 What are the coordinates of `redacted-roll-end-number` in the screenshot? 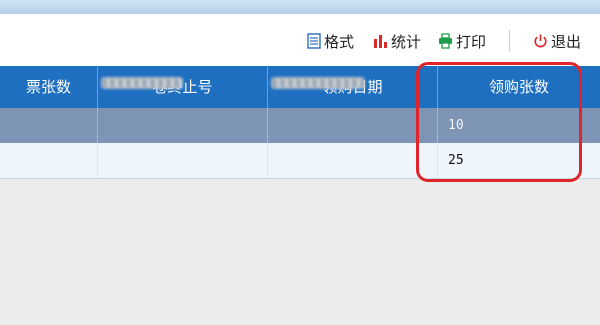 It's located at (142, 83).